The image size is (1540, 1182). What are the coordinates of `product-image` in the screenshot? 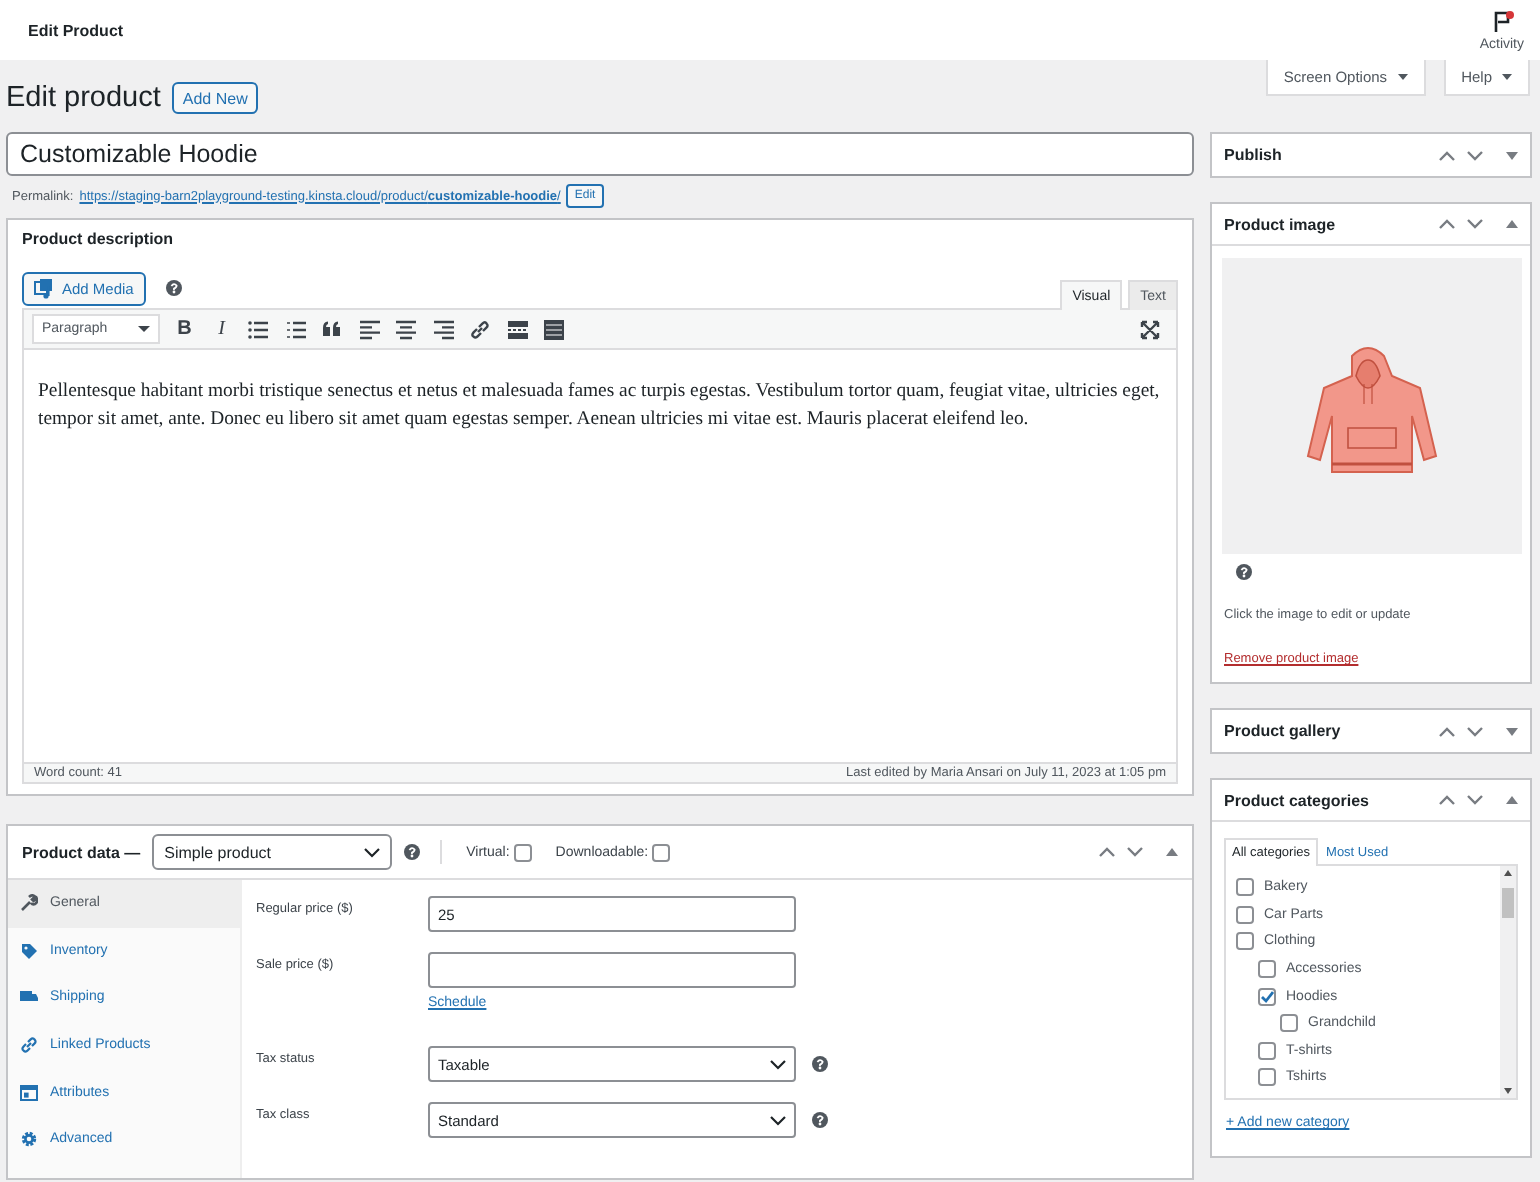 It's located at (1372, 406).